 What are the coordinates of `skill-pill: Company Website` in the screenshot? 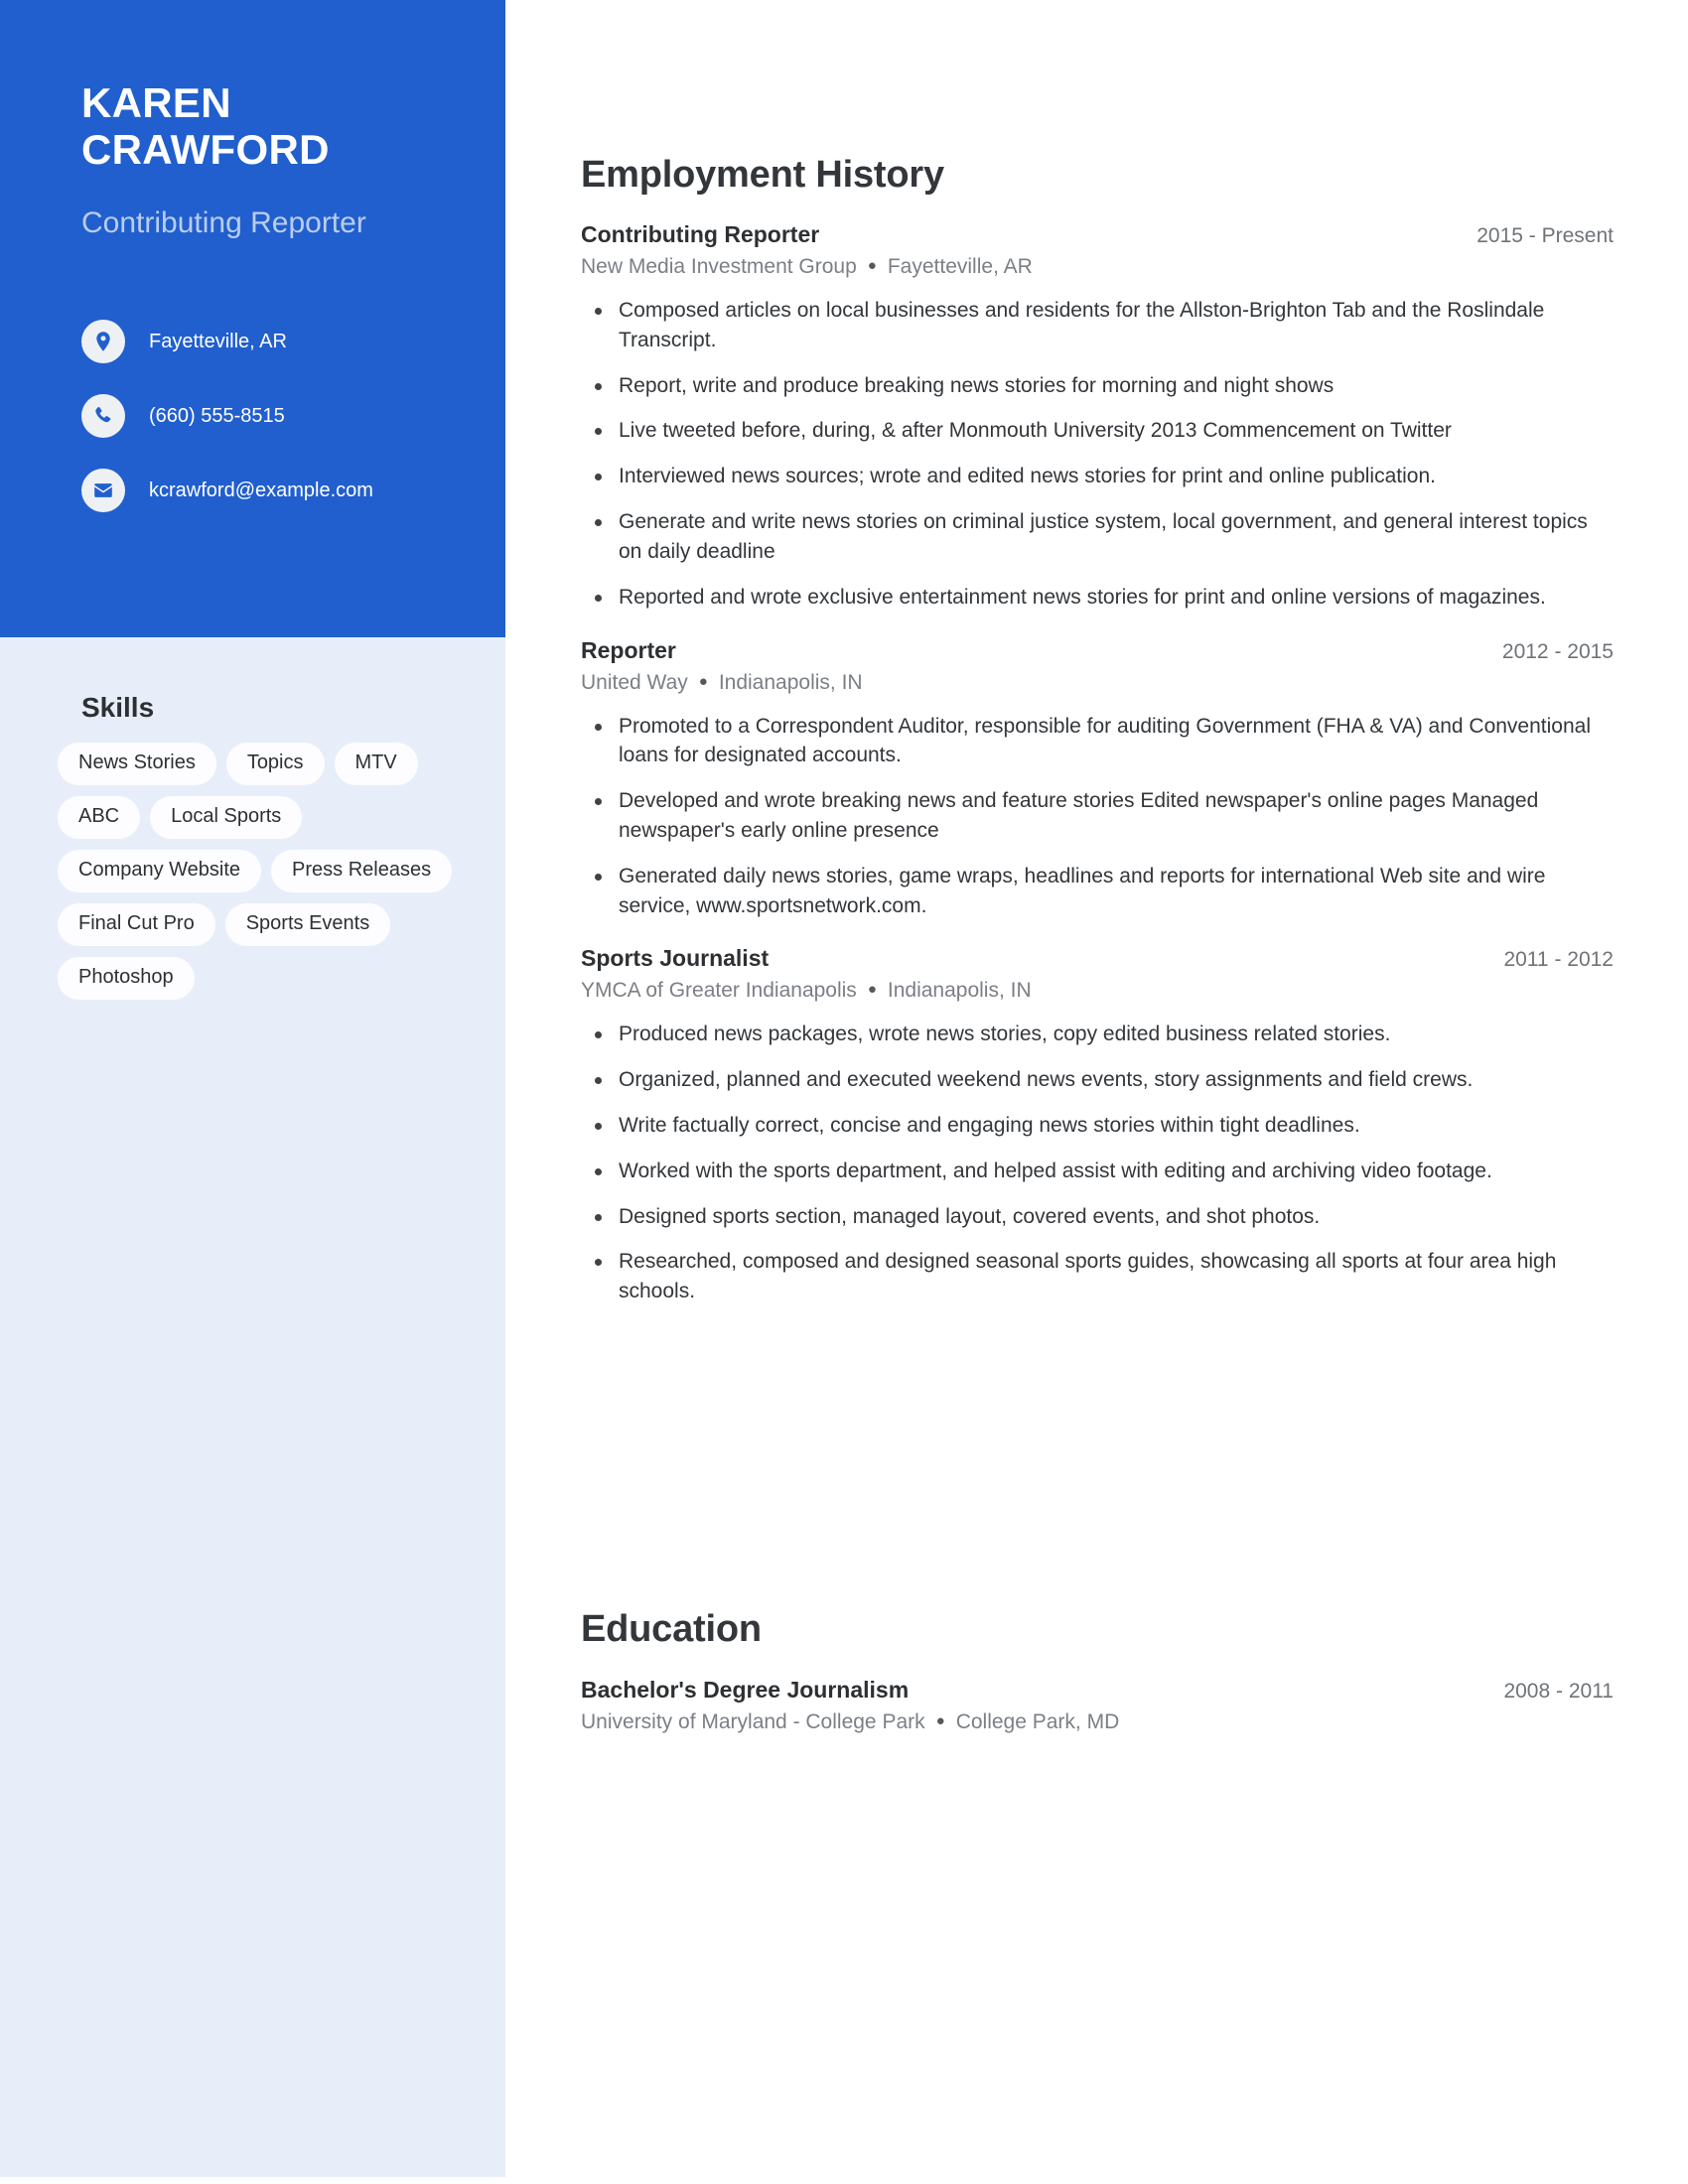 It's located at (160, 871).